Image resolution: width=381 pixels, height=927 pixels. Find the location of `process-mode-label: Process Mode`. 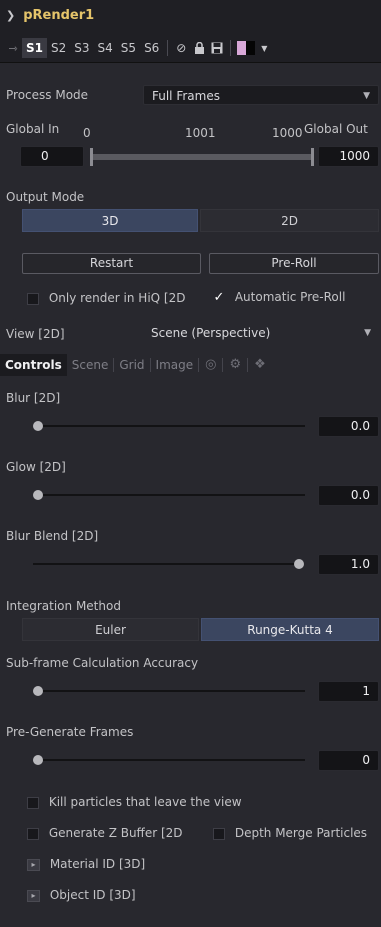

process-mode-label: Process Mode is located at coordinates (47, 95).